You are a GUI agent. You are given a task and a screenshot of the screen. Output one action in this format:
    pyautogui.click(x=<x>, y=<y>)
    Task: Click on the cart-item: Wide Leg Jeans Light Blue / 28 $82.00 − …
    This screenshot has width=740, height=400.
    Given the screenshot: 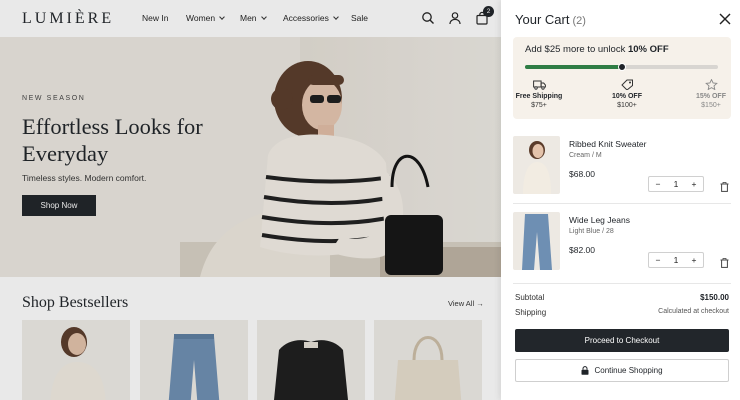 What is the action you would take?
    pyautogui.click(x=622, y=244)
    